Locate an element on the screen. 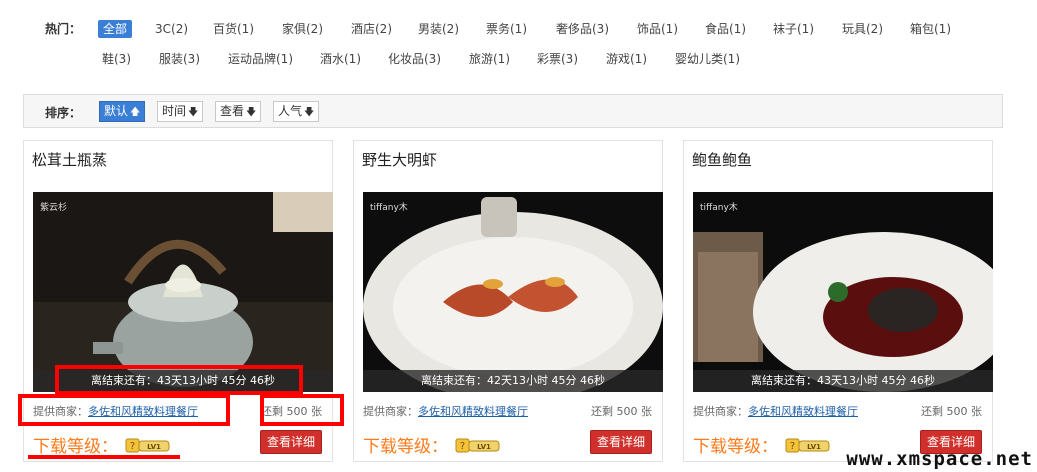  category-item: 男装(2) is located at coordinates (438, 29).